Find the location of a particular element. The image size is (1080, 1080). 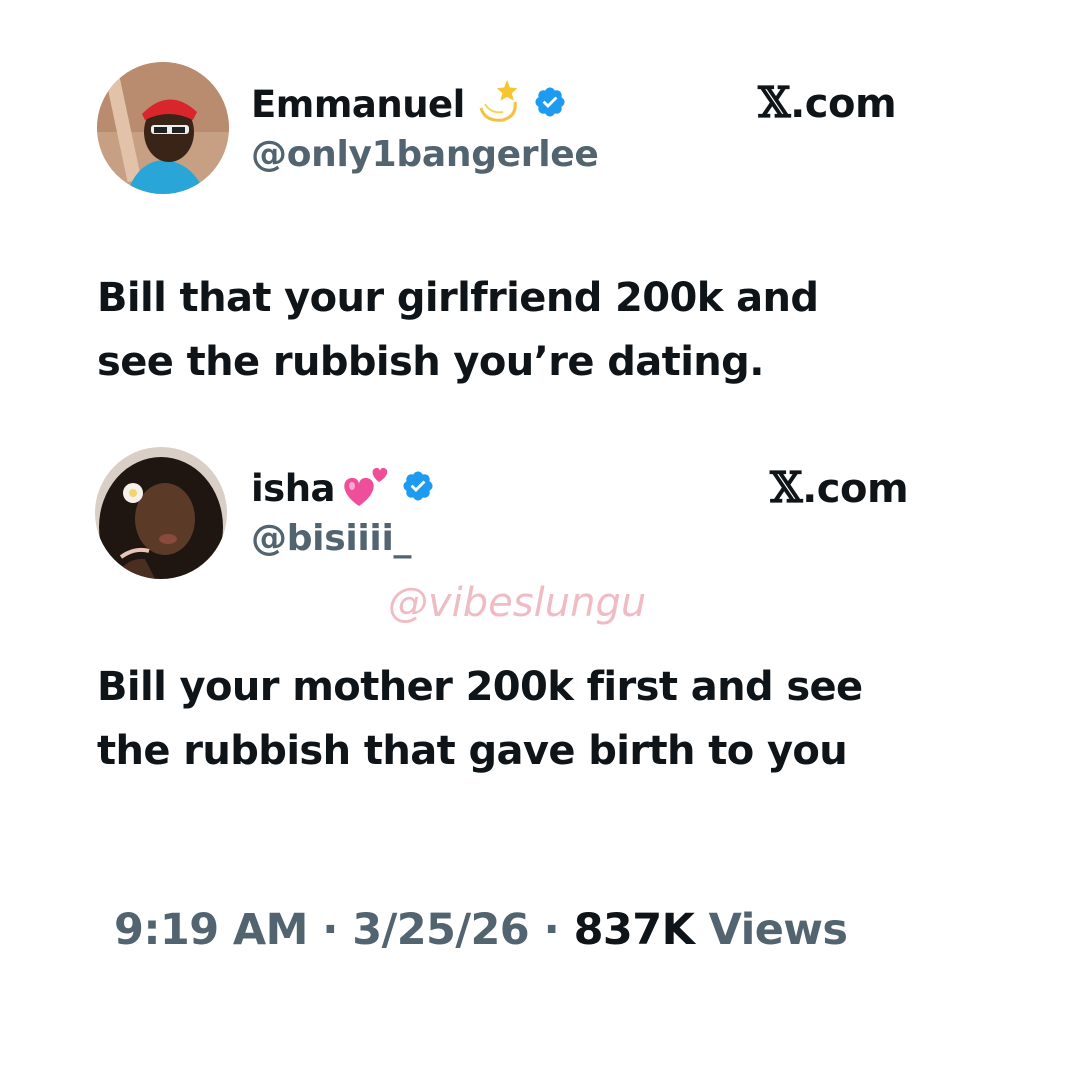

tweet2-name-row: isha is located at coordinates (343, 488).